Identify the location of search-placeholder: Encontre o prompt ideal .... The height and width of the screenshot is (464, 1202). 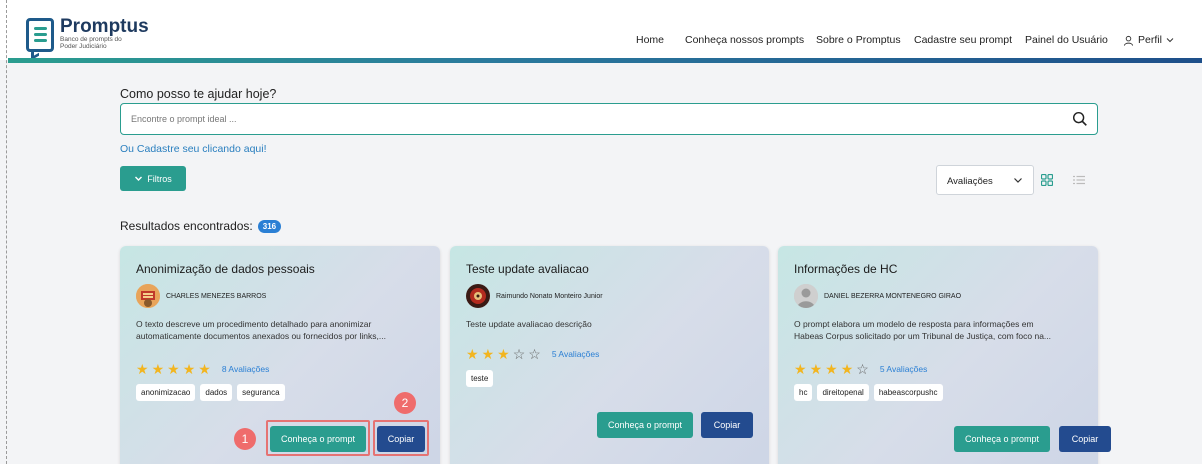
(184, 119).